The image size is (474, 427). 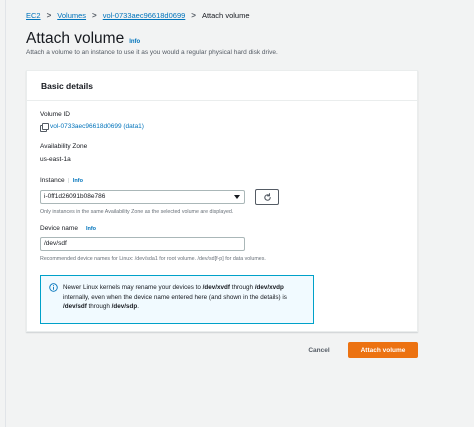 What do you see at coordinates (75, 38) in the screenshot?
I see `page-title: Attach volume` at bounding box center [75, 38].